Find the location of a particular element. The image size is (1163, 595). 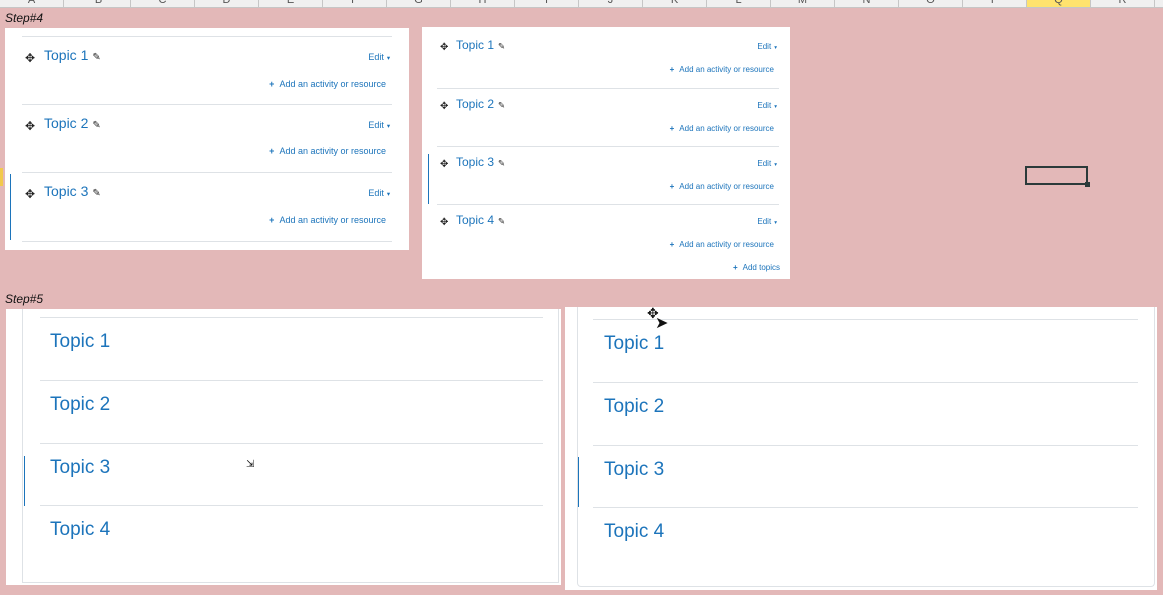

column-header-h: H is located at coordinates (483, 3).